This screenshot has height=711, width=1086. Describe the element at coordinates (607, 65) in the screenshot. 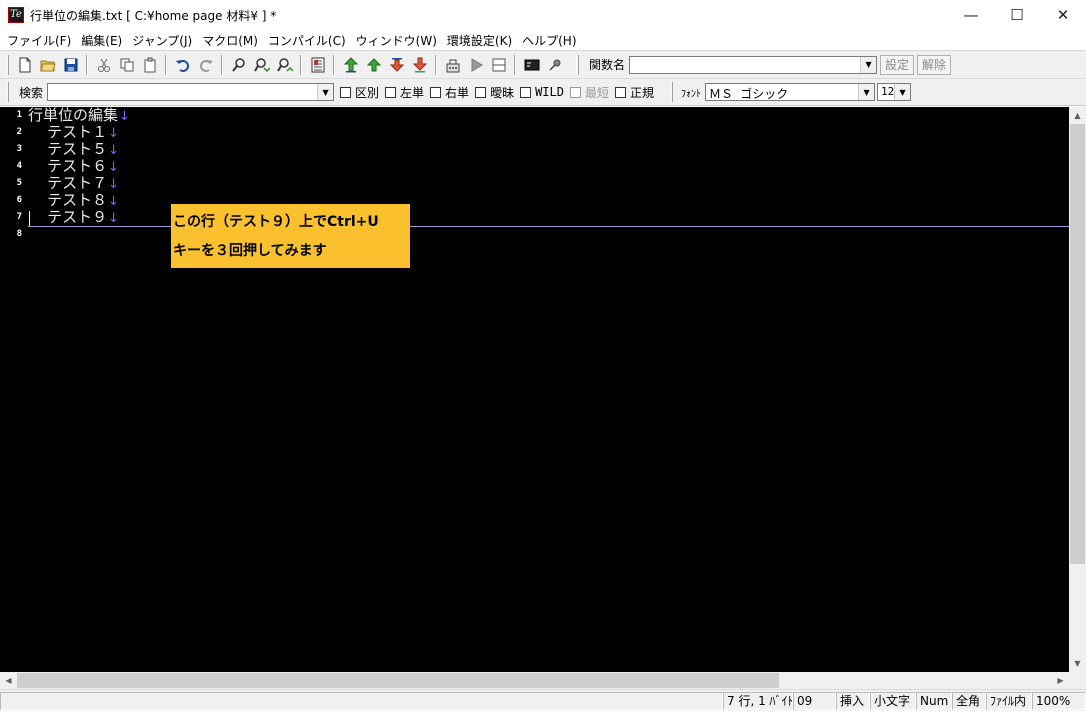

I see `function-name-label: 関数名` at that location.